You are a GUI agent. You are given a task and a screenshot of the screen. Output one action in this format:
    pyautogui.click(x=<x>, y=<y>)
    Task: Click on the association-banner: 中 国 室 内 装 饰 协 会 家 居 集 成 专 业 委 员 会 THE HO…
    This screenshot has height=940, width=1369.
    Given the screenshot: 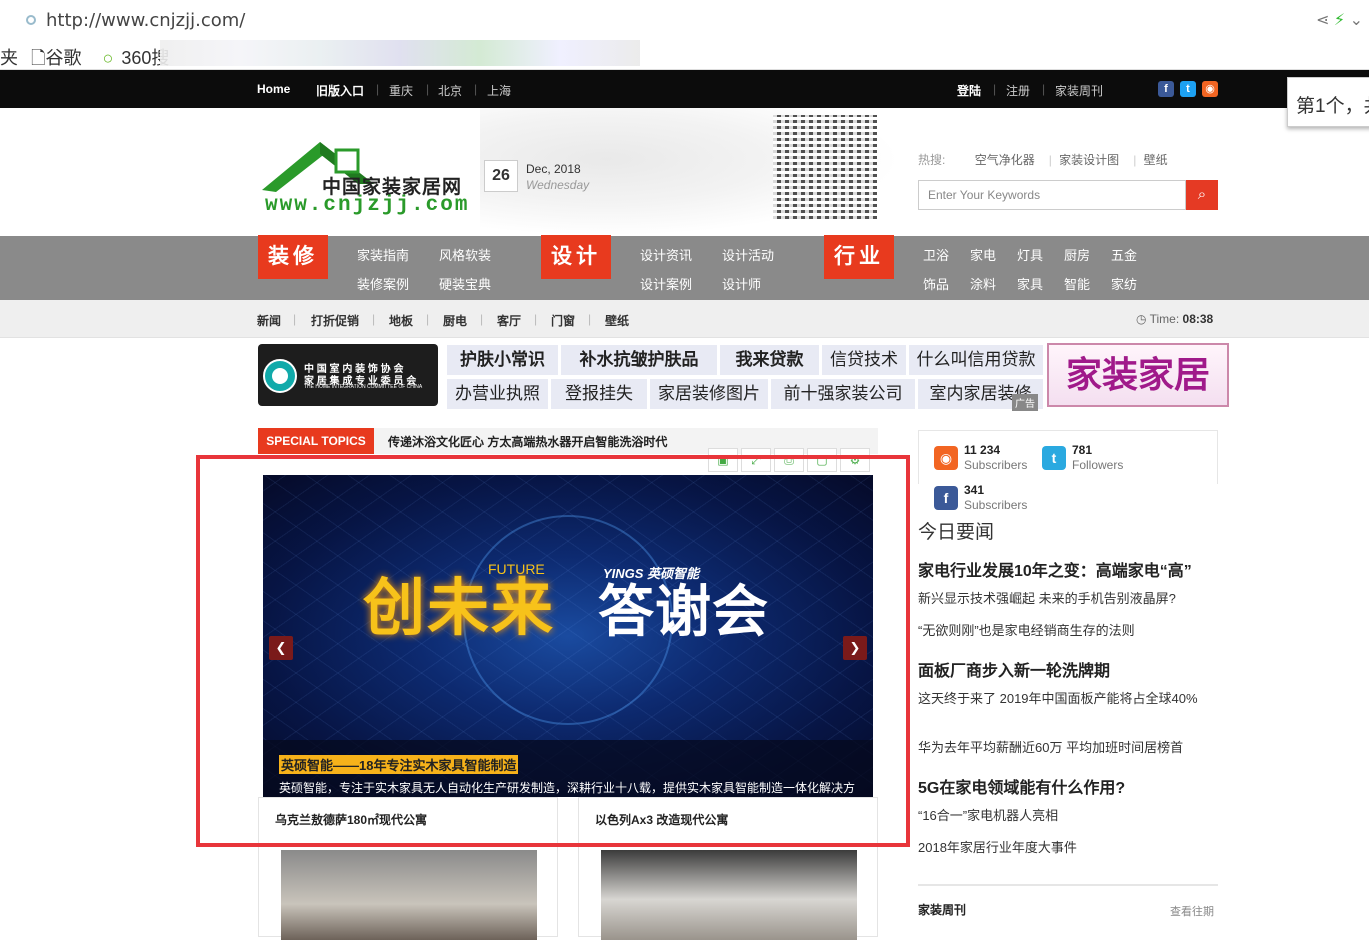 What is the action you would take?
    pyautogui.click(x=348, y=375)
    